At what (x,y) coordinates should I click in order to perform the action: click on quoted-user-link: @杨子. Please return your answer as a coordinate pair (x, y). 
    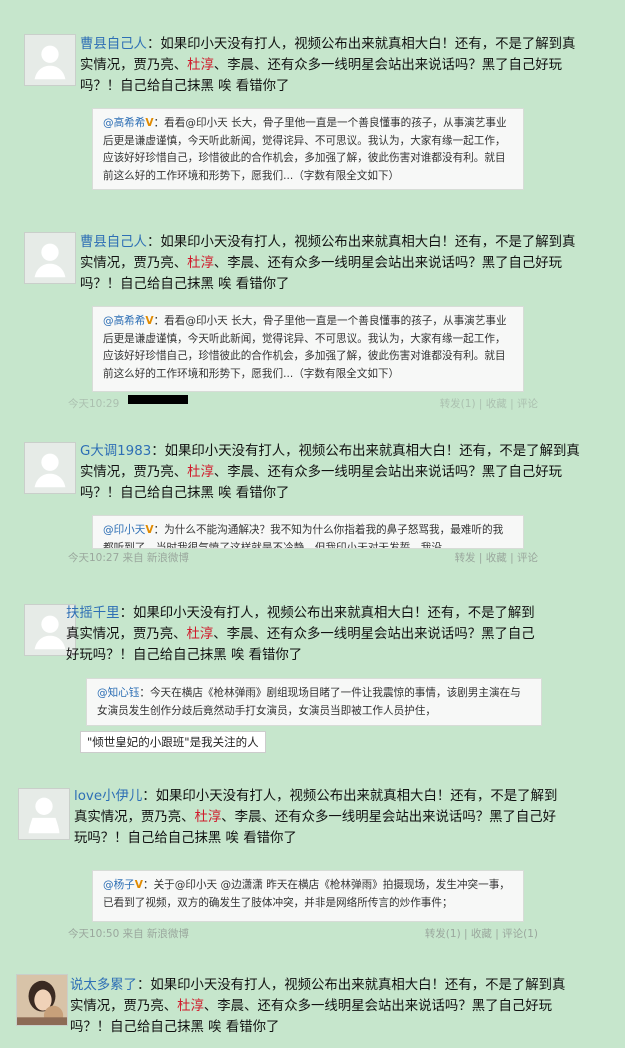
    Looking at the image, I should click on (119, 885).